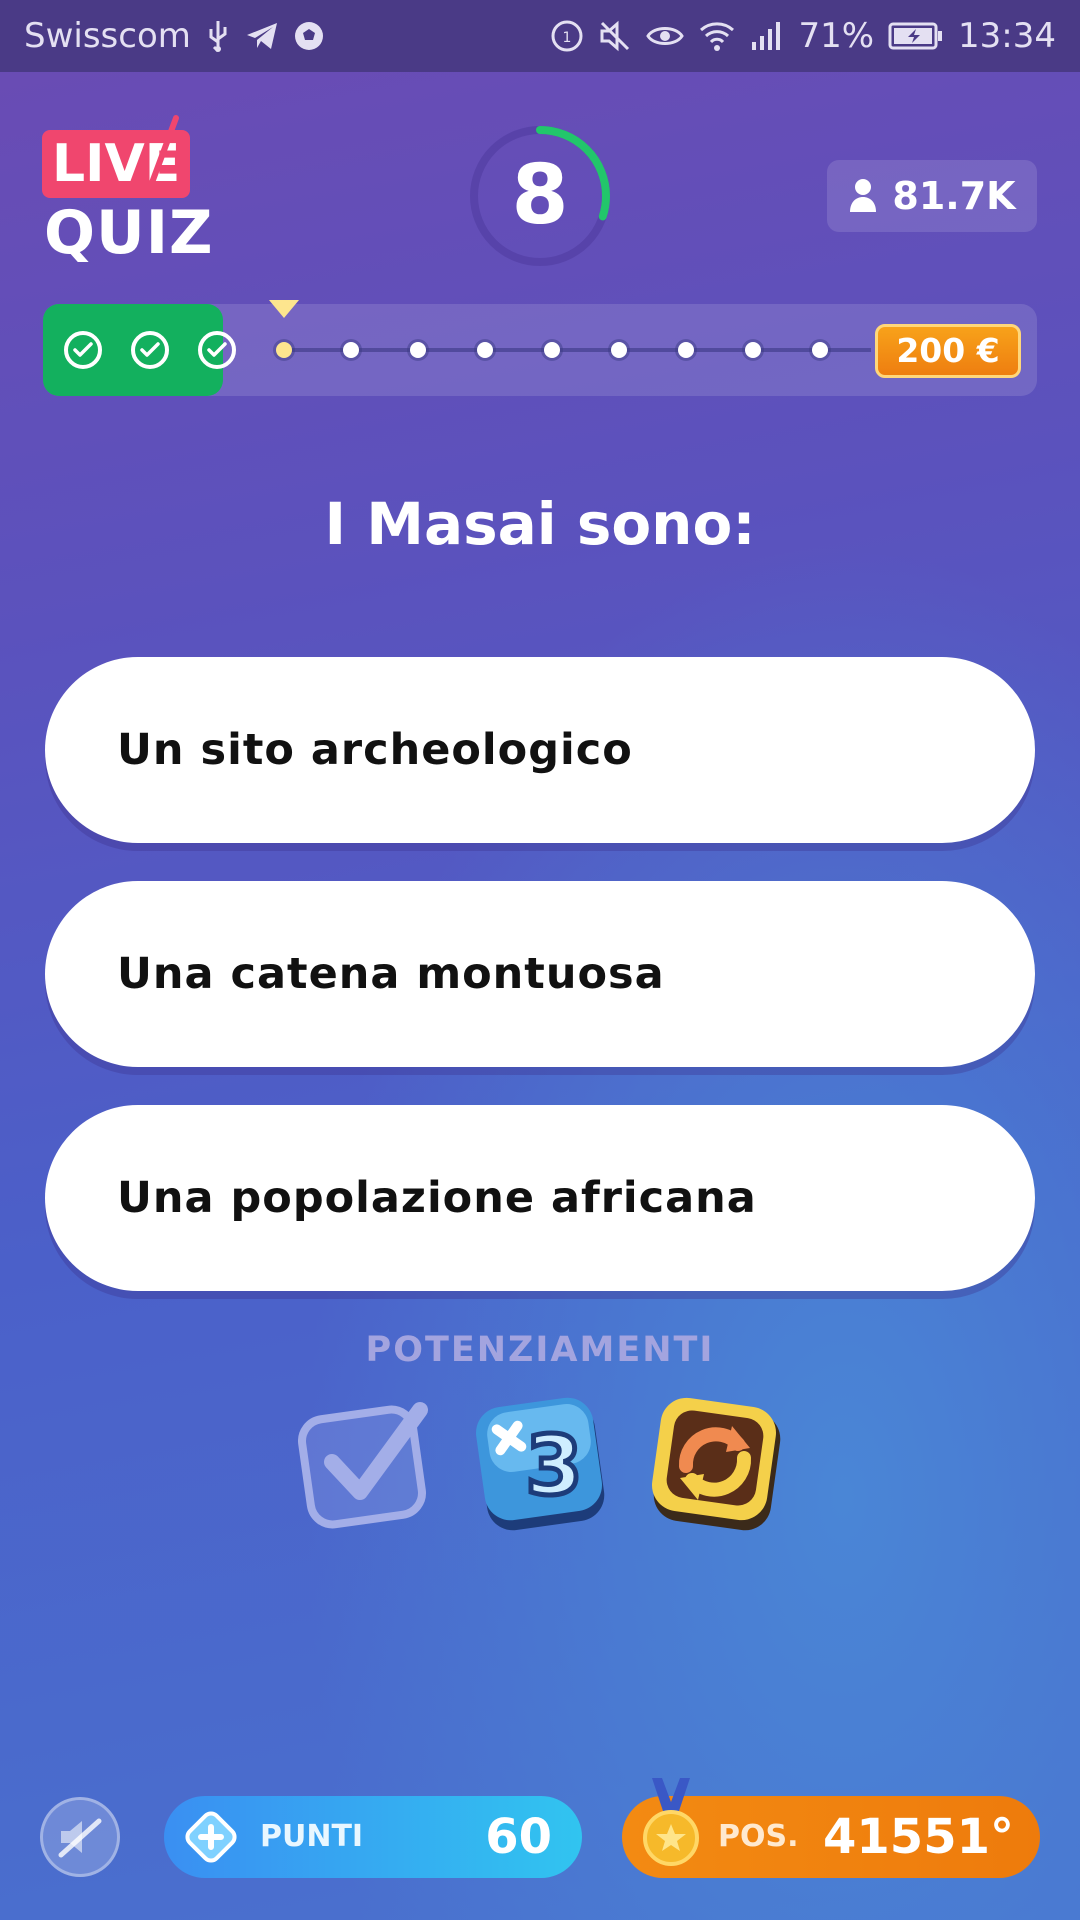 The height and width of the screenshot is (1920, 1080). I want to click on wifi-icon, so click(717, 36).